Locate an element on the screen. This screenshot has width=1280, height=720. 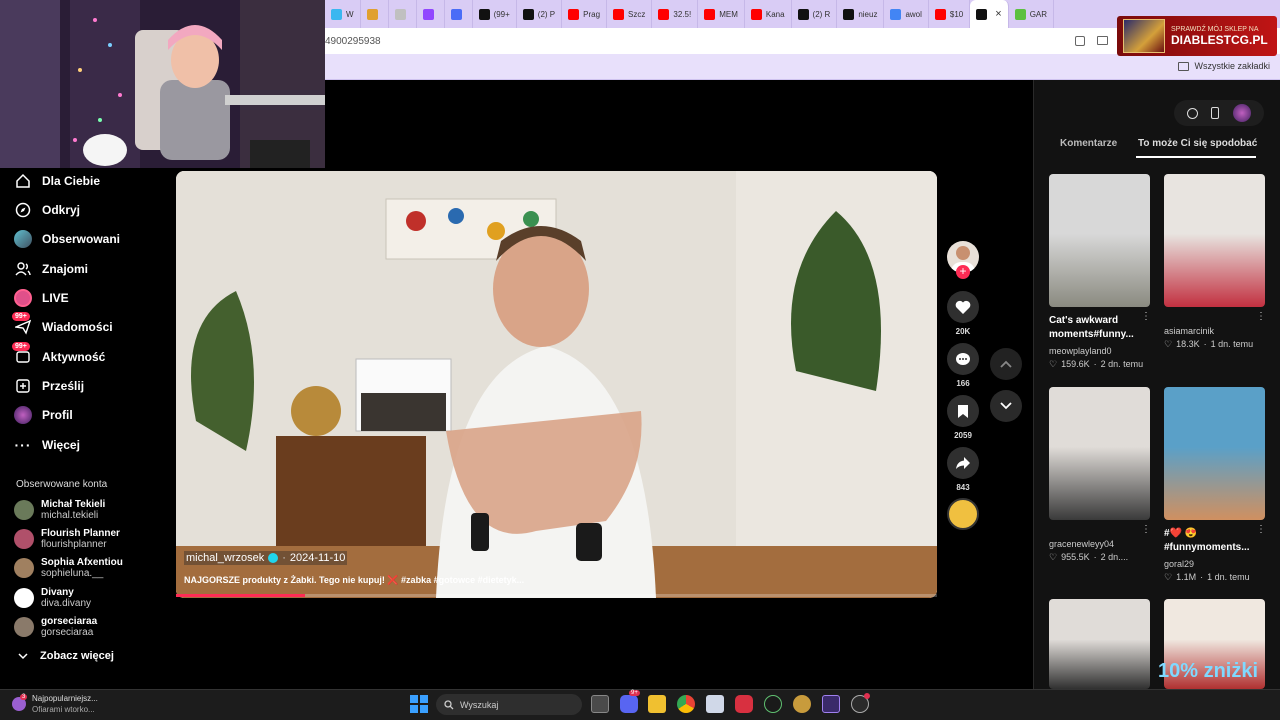
sidebar-item-live: LIVE is located at coordinates (41, 298).